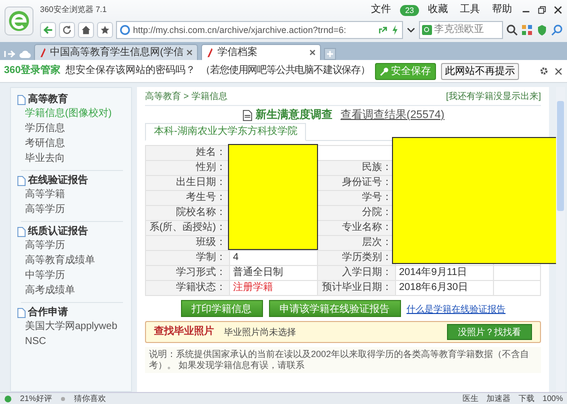 The width and height of the screenshot is (567, 404). I want to click on scrollbar, so click(560, 239).